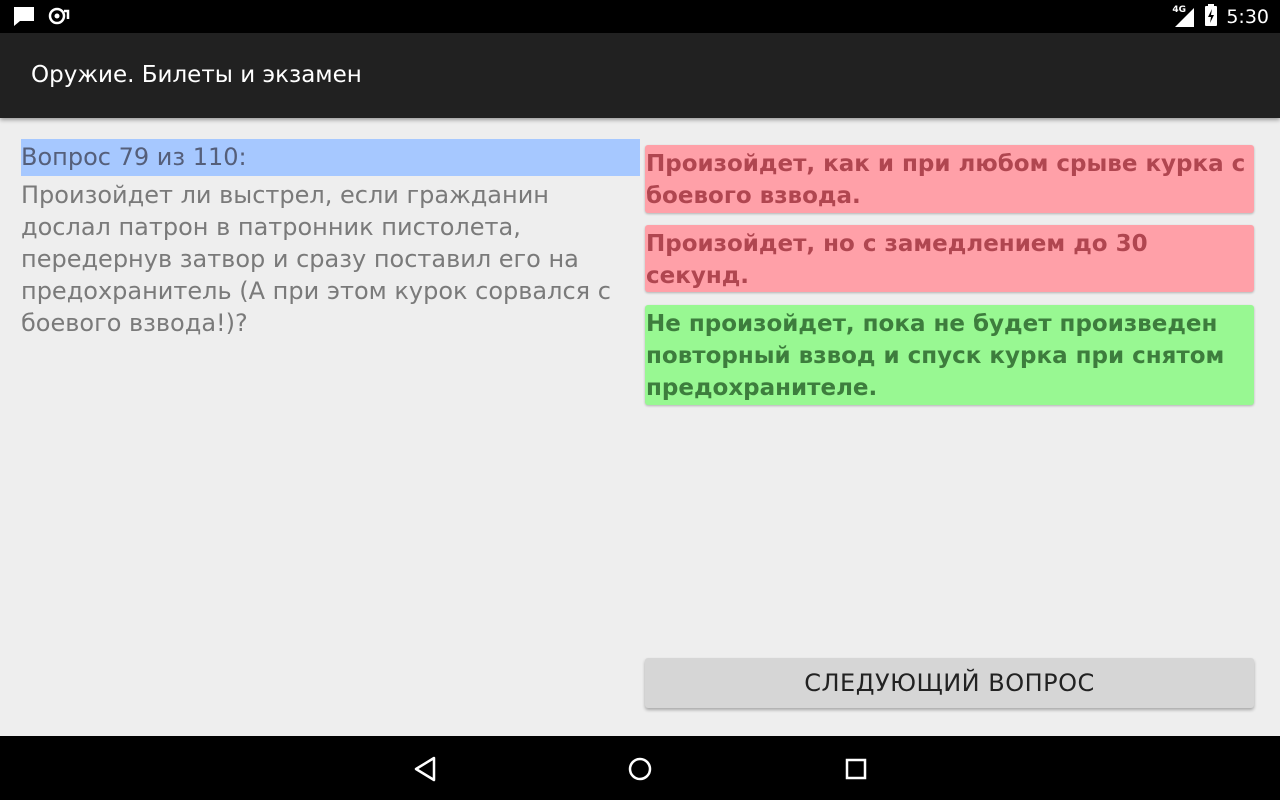  I want to click on status-bar: 4G 5:30, so click(640, 16).